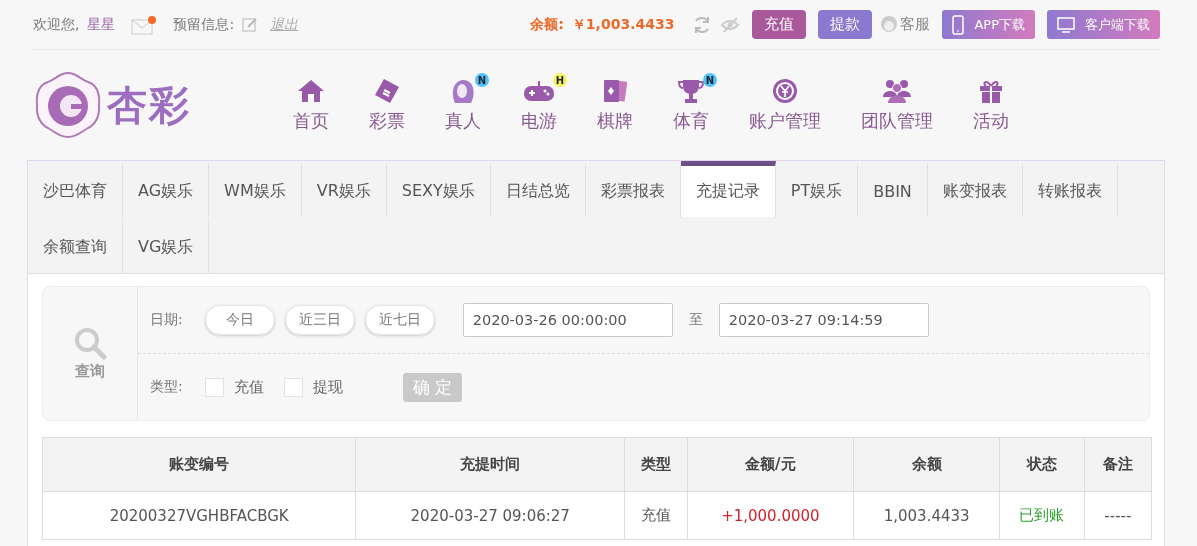 The height and width of the screenshot is (546, 1197). I want to click on date-label: 日期:, so click(166, 320).